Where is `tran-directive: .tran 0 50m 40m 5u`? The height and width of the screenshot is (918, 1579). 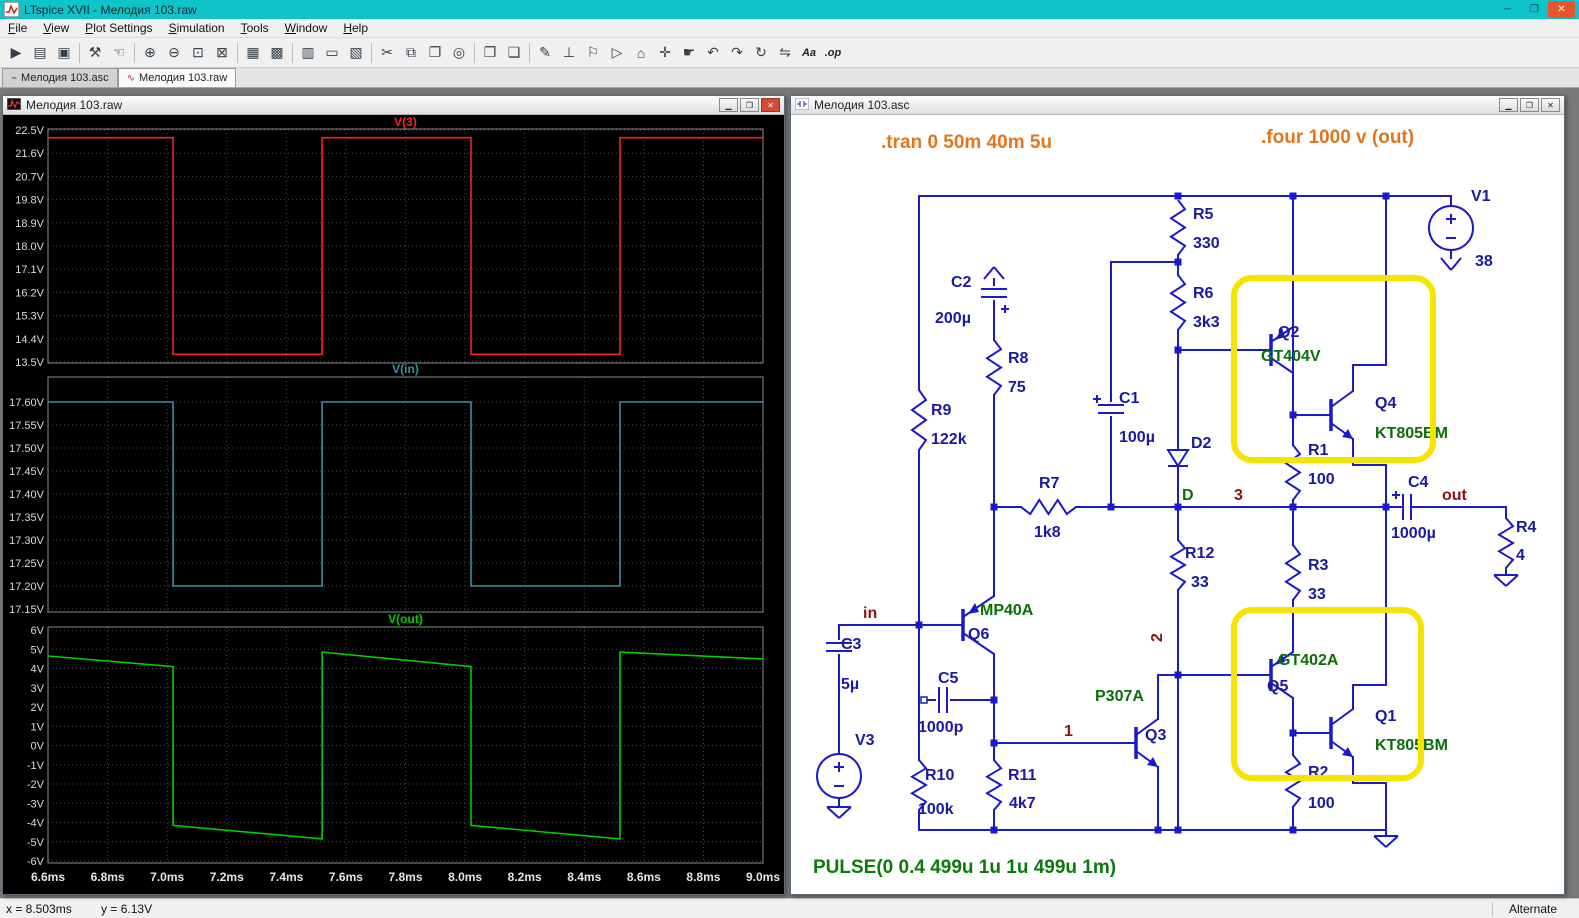 tran-directive: .tran 0 50m 40m 5u is located at coordinates (966, 142).